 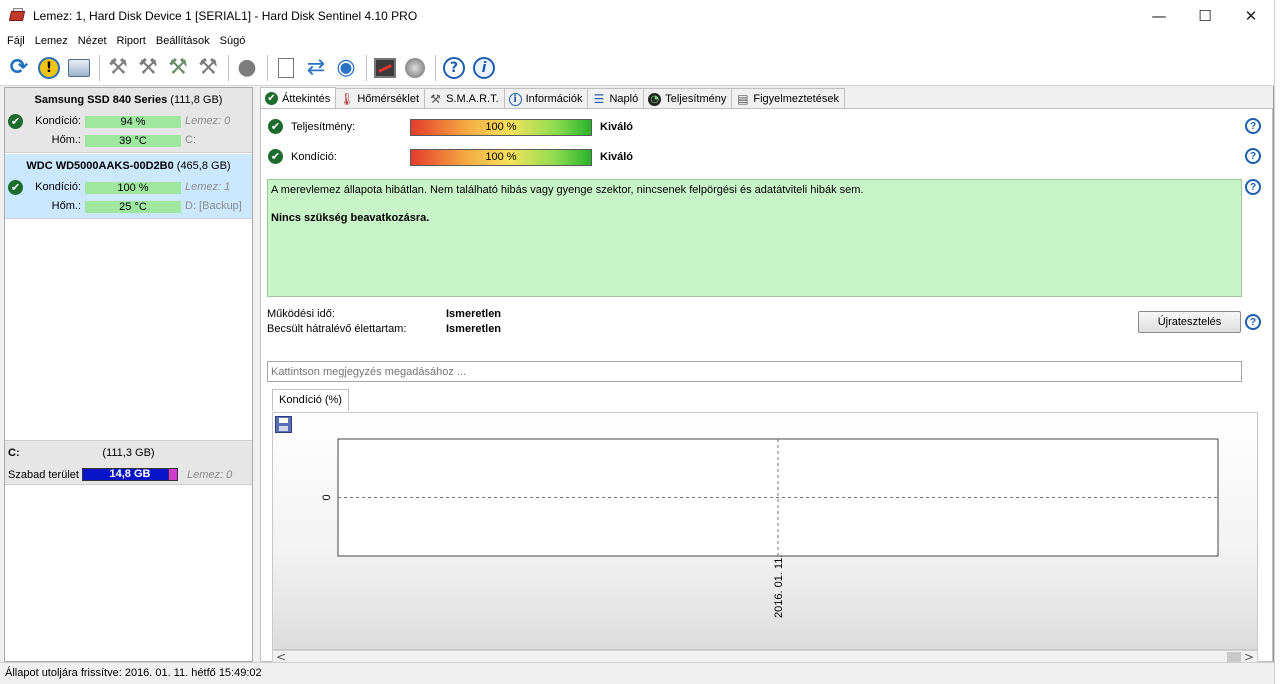 I want to click on tab-log: ☰ Napló, so click(x=616, y=98).